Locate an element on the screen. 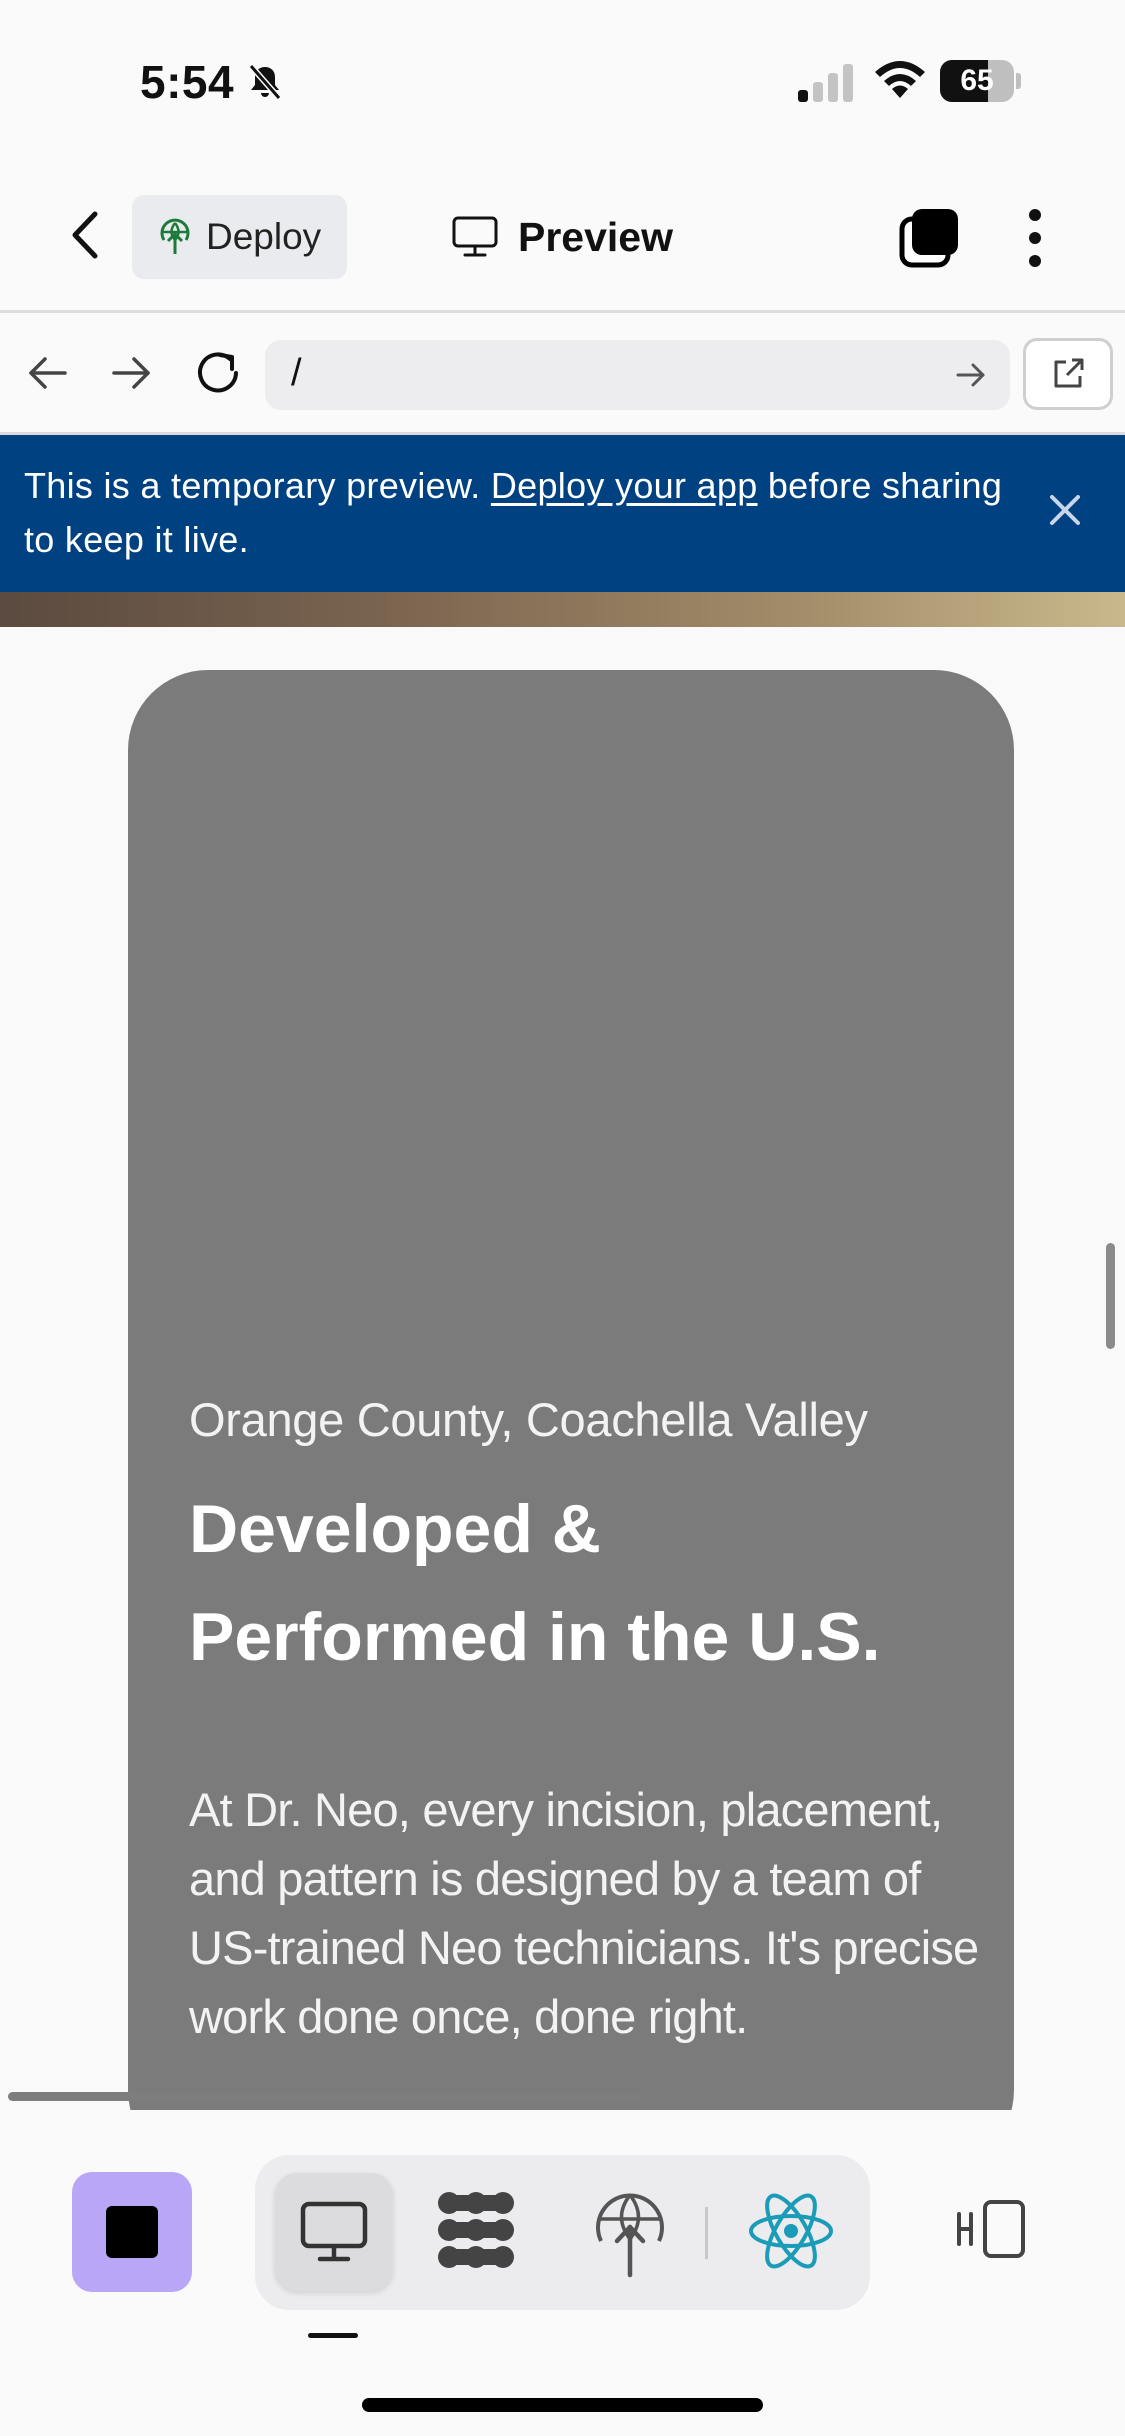  horizontal-scrollbar is located at coordinates (324, 2096).